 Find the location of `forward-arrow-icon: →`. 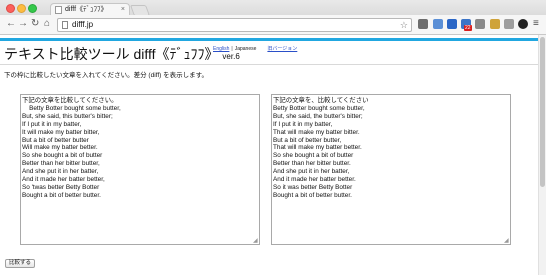

forward-arrow-icon: → is located at coordinates (23, 24).